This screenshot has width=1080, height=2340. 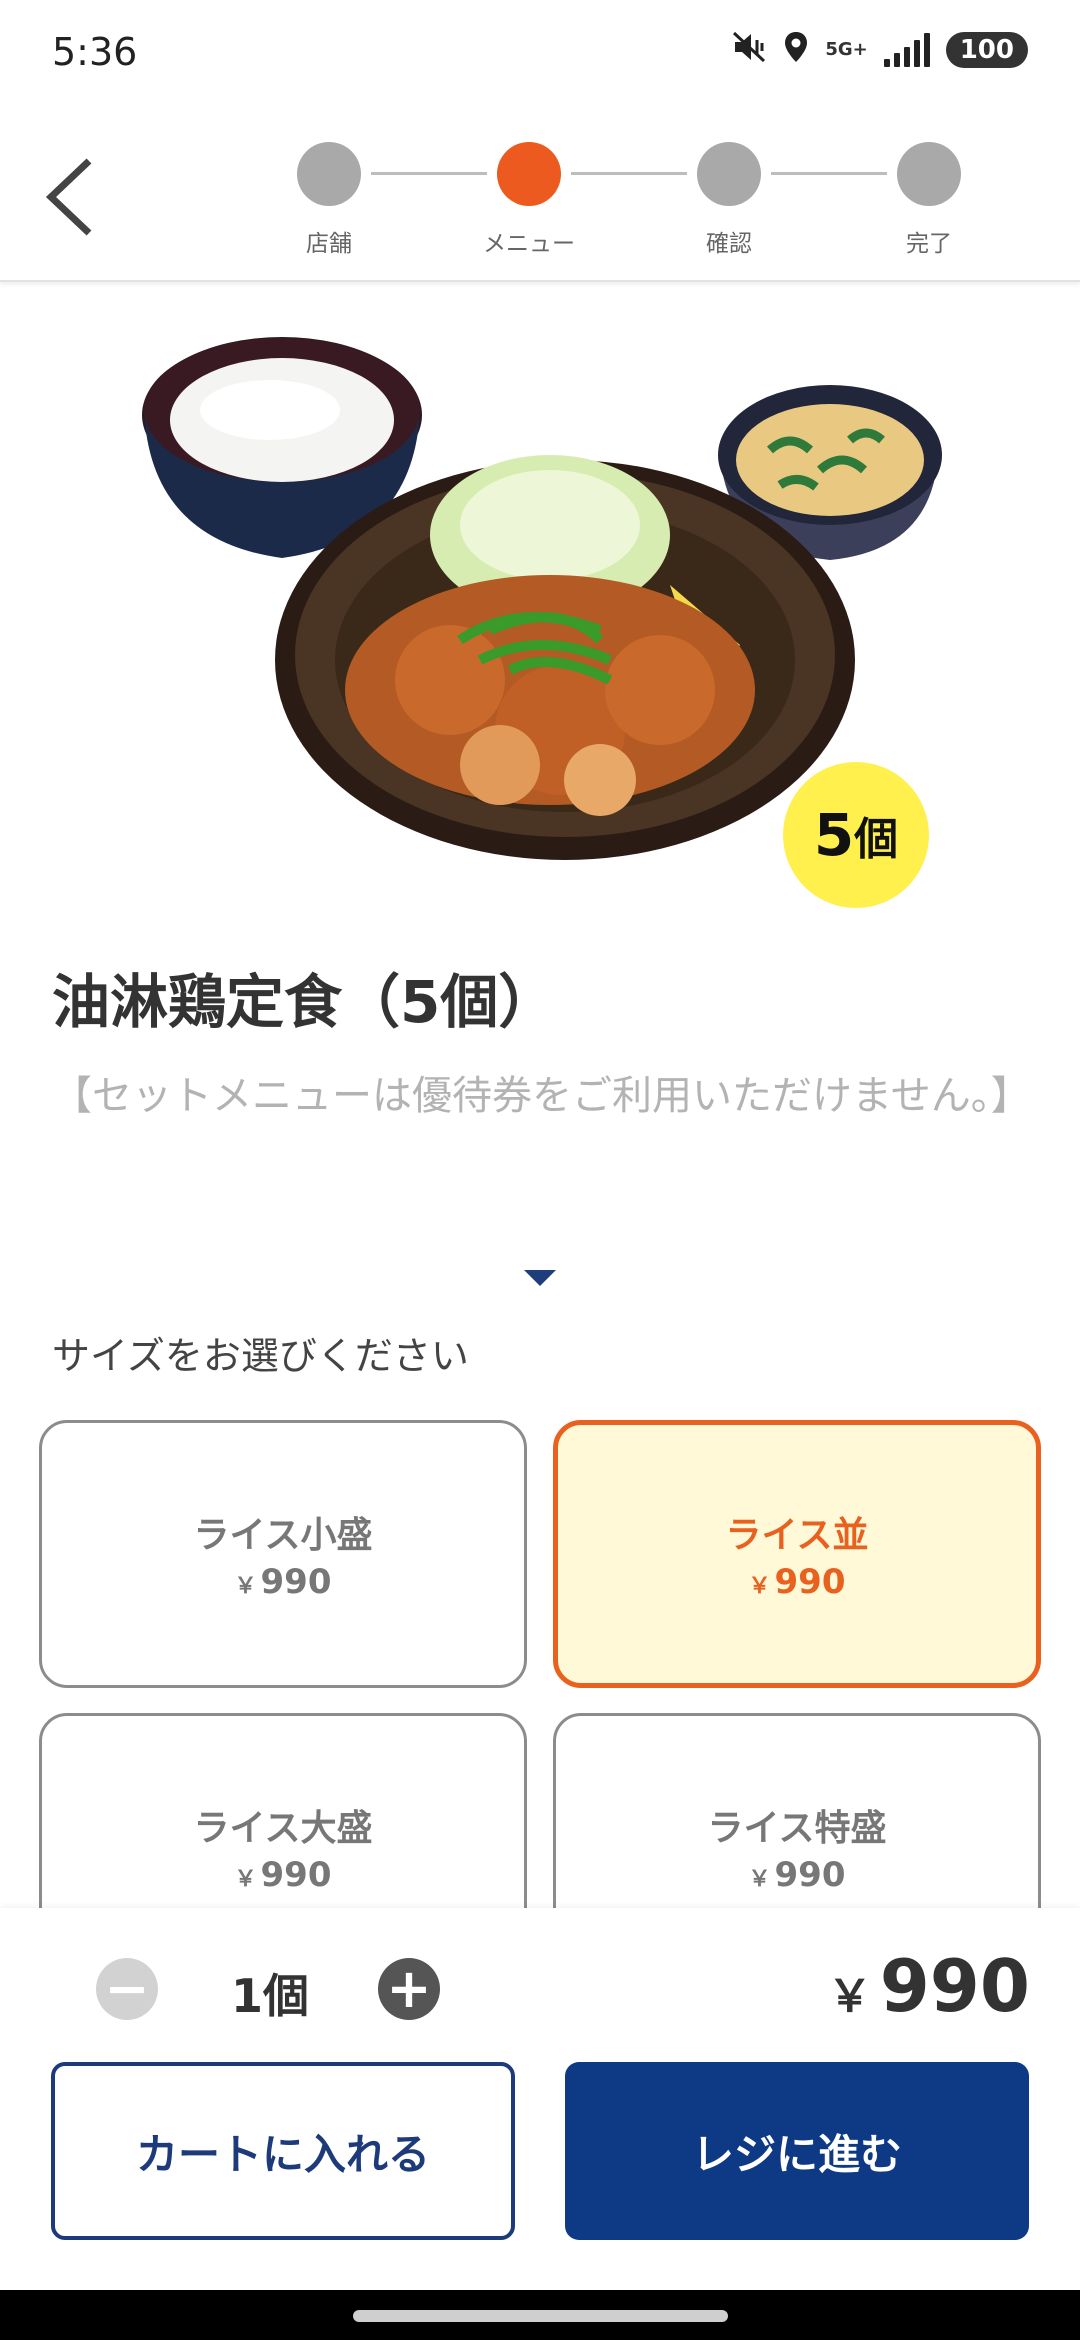 I want to click on step-label: メニュー, so click(x=529, y=244).